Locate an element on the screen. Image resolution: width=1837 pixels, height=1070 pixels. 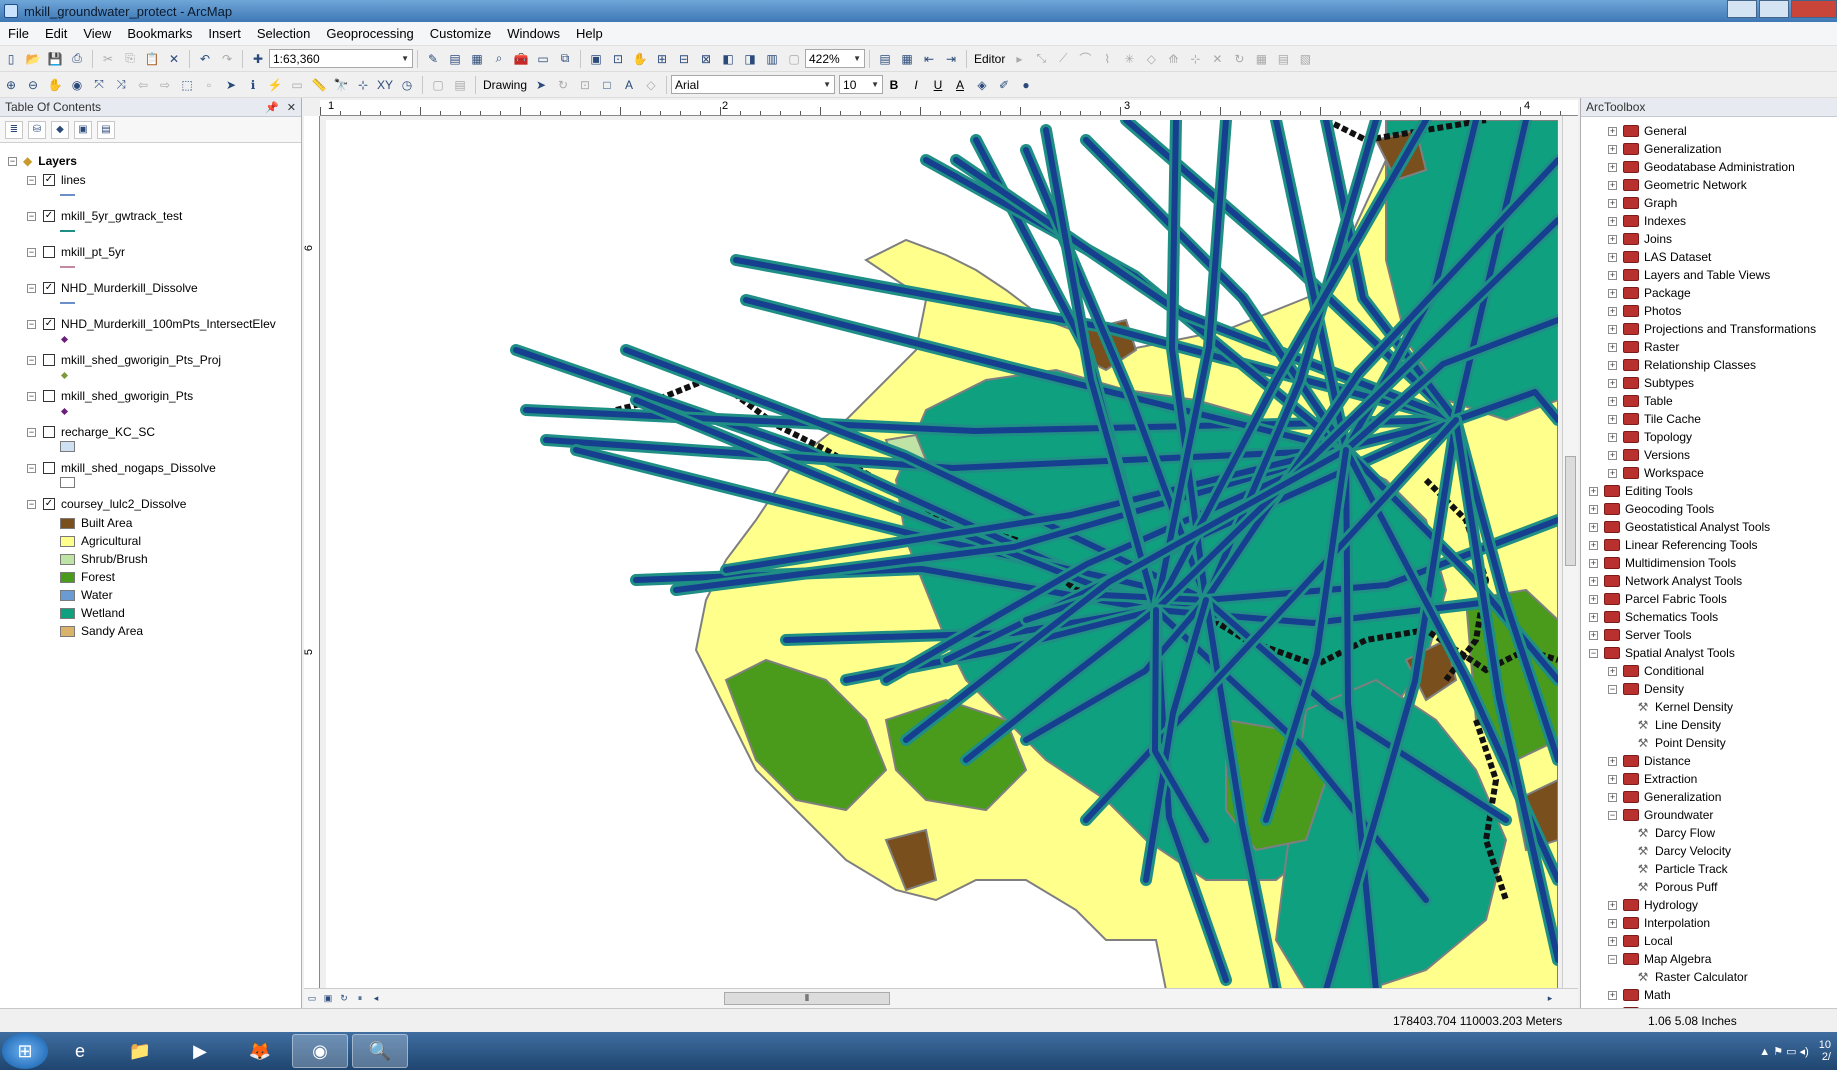
toolset-item: + Versions is located at coordinates (1649, 455).